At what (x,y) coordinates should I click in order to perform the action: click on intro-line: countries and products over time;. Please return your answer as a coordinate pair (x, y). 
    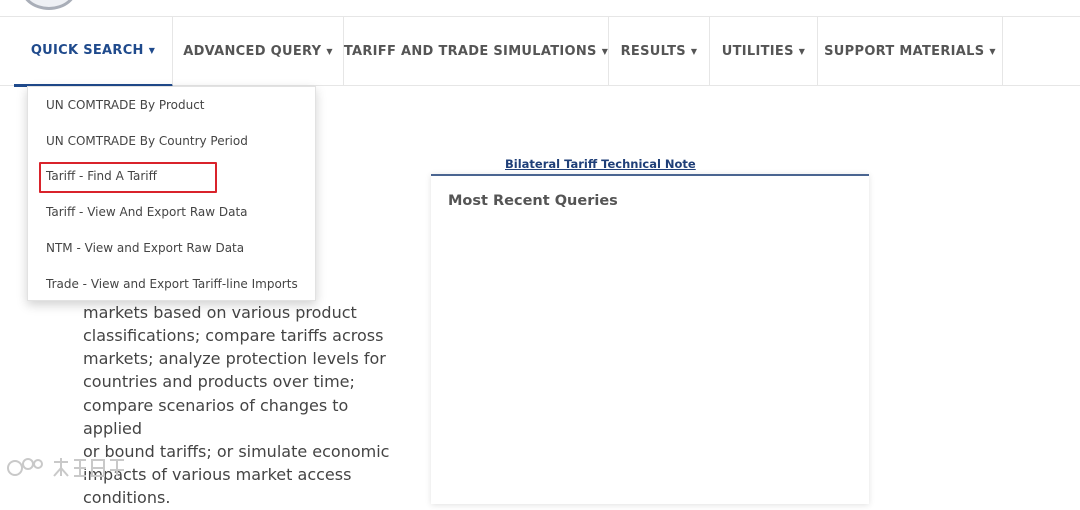
    Looking at the image, I should click on (219, 382).